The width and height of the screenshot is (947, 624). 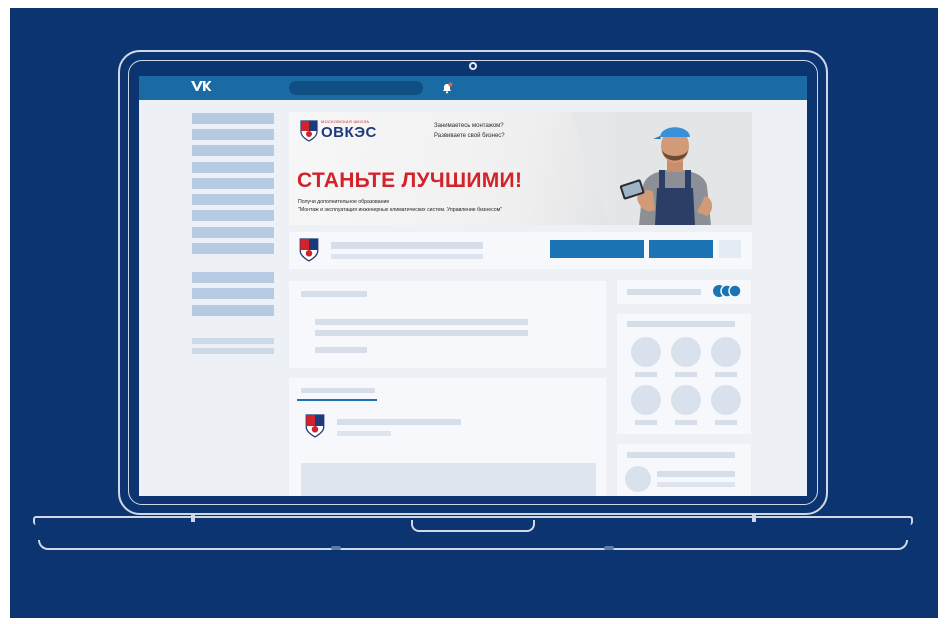 What do you see at coordinates (337, 400) in the screenshot?
I see `posts-tab-underline` at bounding box center [337, 400].